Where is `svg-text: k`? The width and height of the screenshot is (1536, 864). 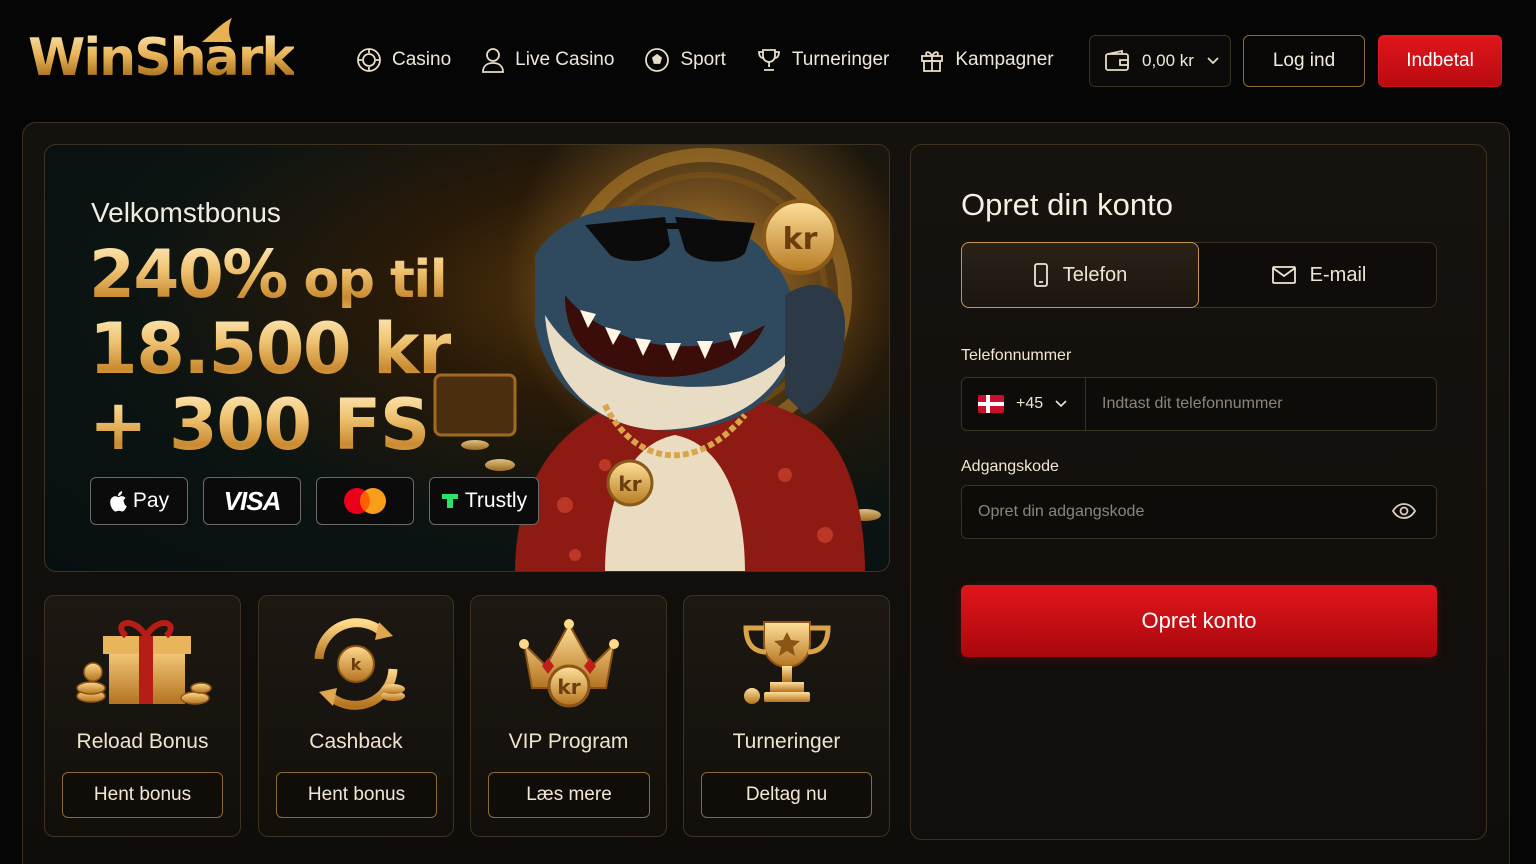
svg-text: k is located at coordinates (356, 664).